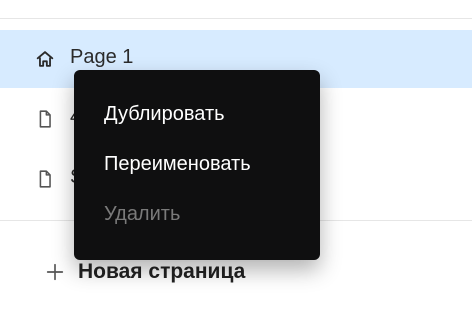  Describe the element at coordinates (236, 18) in the screenshot. I see `top-divider` at that location.